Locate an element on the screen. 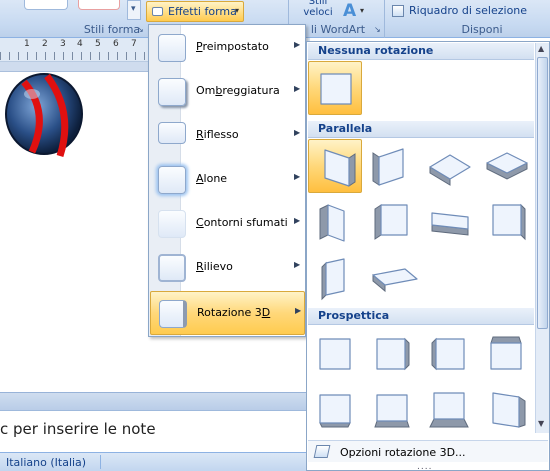 Image resolution: width=550 pixels, height=471 pixels. ruler-number: 2 is located at coordinates (45, 44).